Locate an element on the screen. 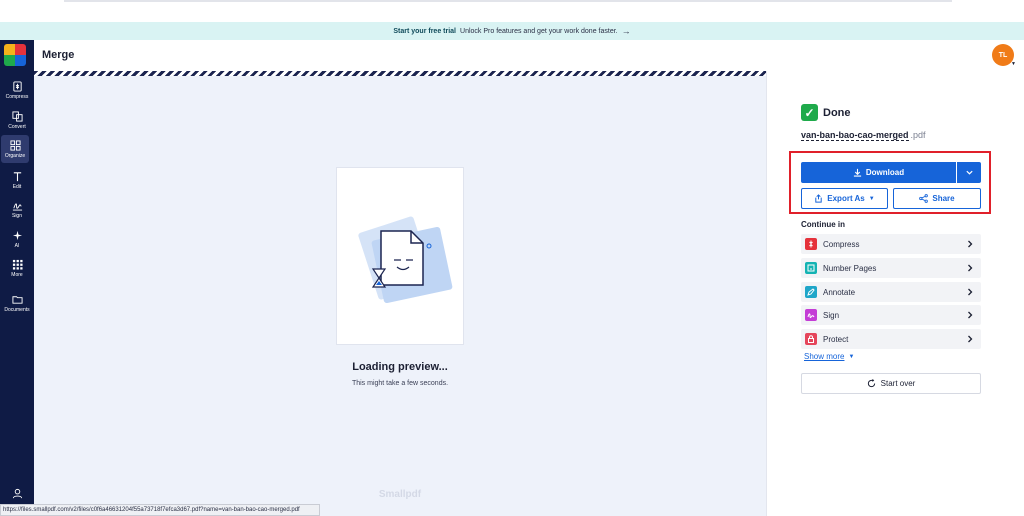  sidebar-item-edit: Edit is located at coordinates (17, 180).